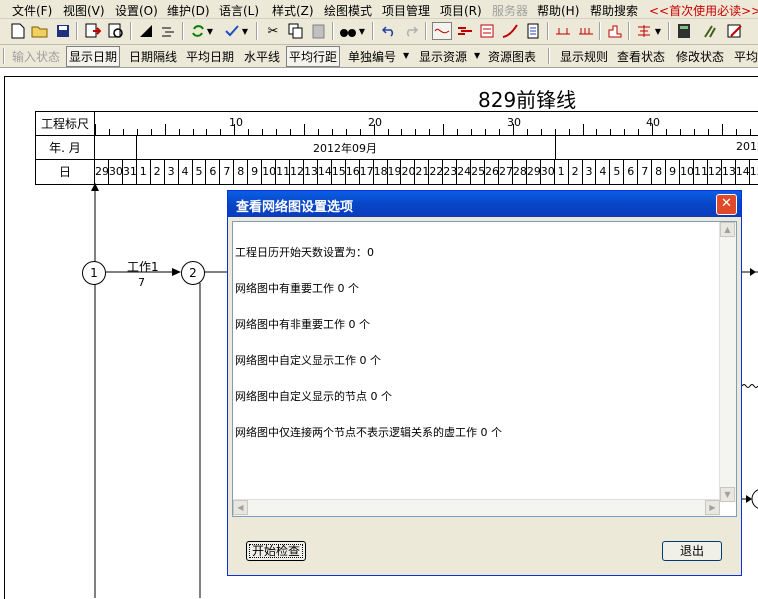 The width and height of the screenshot is (758, 599). I want to click on scroll-up-icon: ▲, so click(727, 229).